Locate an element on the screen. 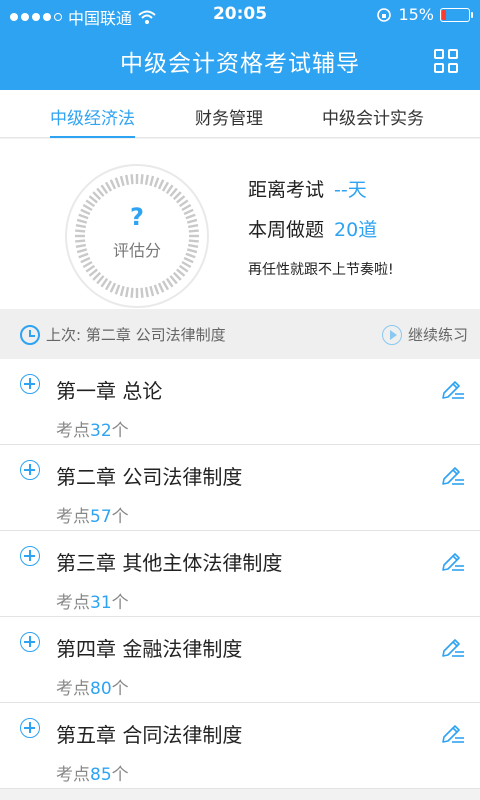 The image size is (480, 800). chapter-points: 考点31个 is located at coordinates (92, 600).